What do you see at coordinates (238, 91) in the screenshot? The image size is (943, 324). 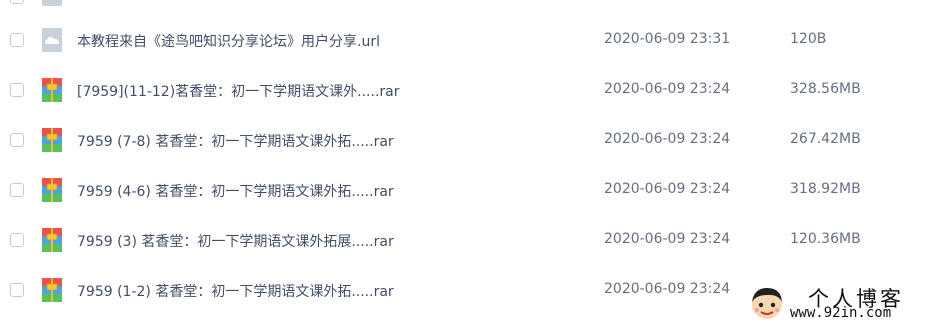 I see `file-name: [7959](11-12)茗香堂：初一下学期语文课外.....rar` at bounding box center [238, 91].